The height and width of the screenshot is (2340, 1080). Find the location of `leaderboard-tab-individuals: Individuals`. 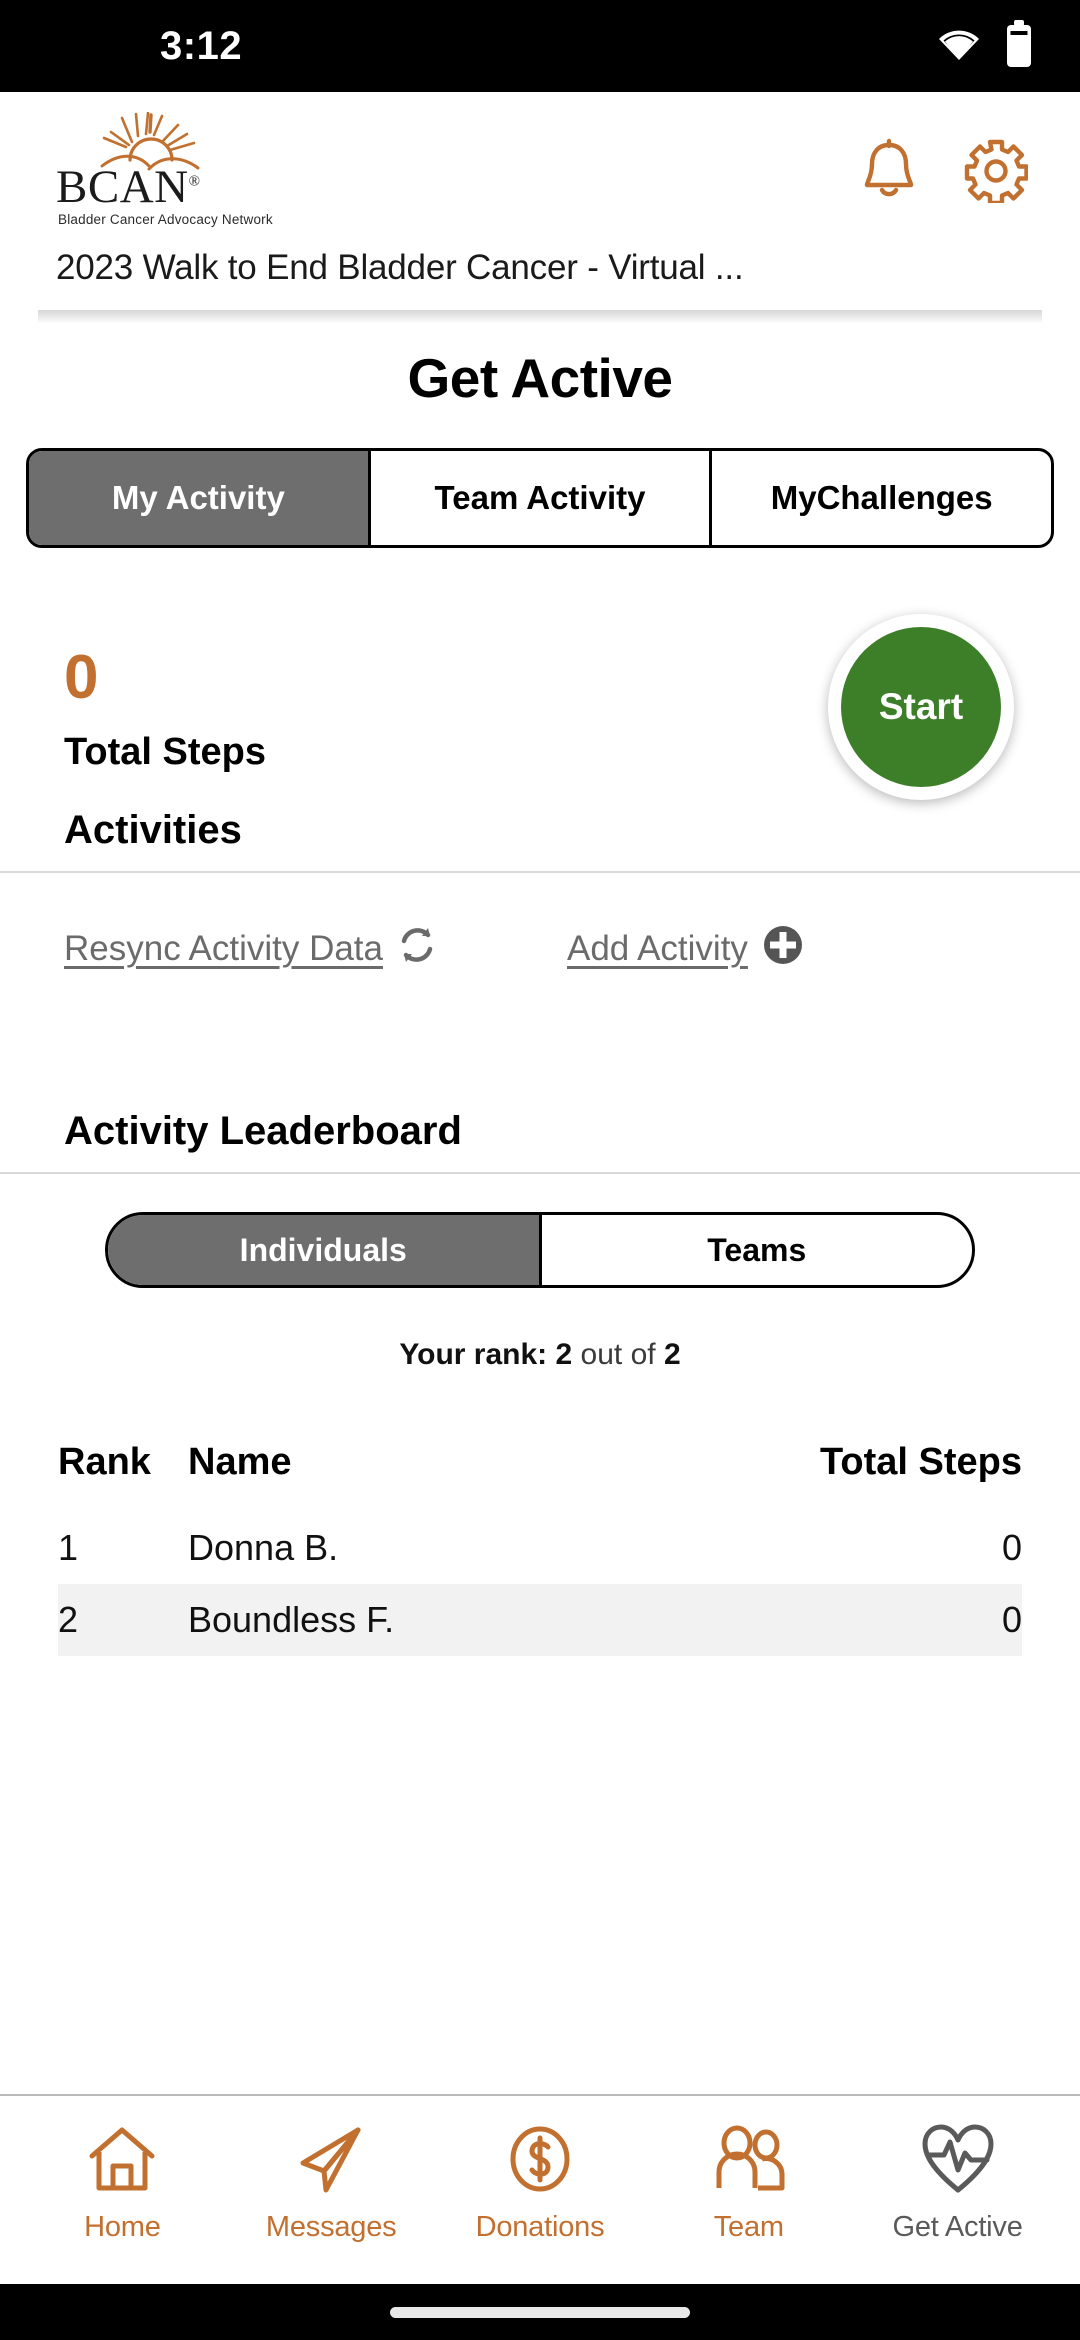

leaderboard-tab-individuals: Individuals is located at coordinates (325, 1250).